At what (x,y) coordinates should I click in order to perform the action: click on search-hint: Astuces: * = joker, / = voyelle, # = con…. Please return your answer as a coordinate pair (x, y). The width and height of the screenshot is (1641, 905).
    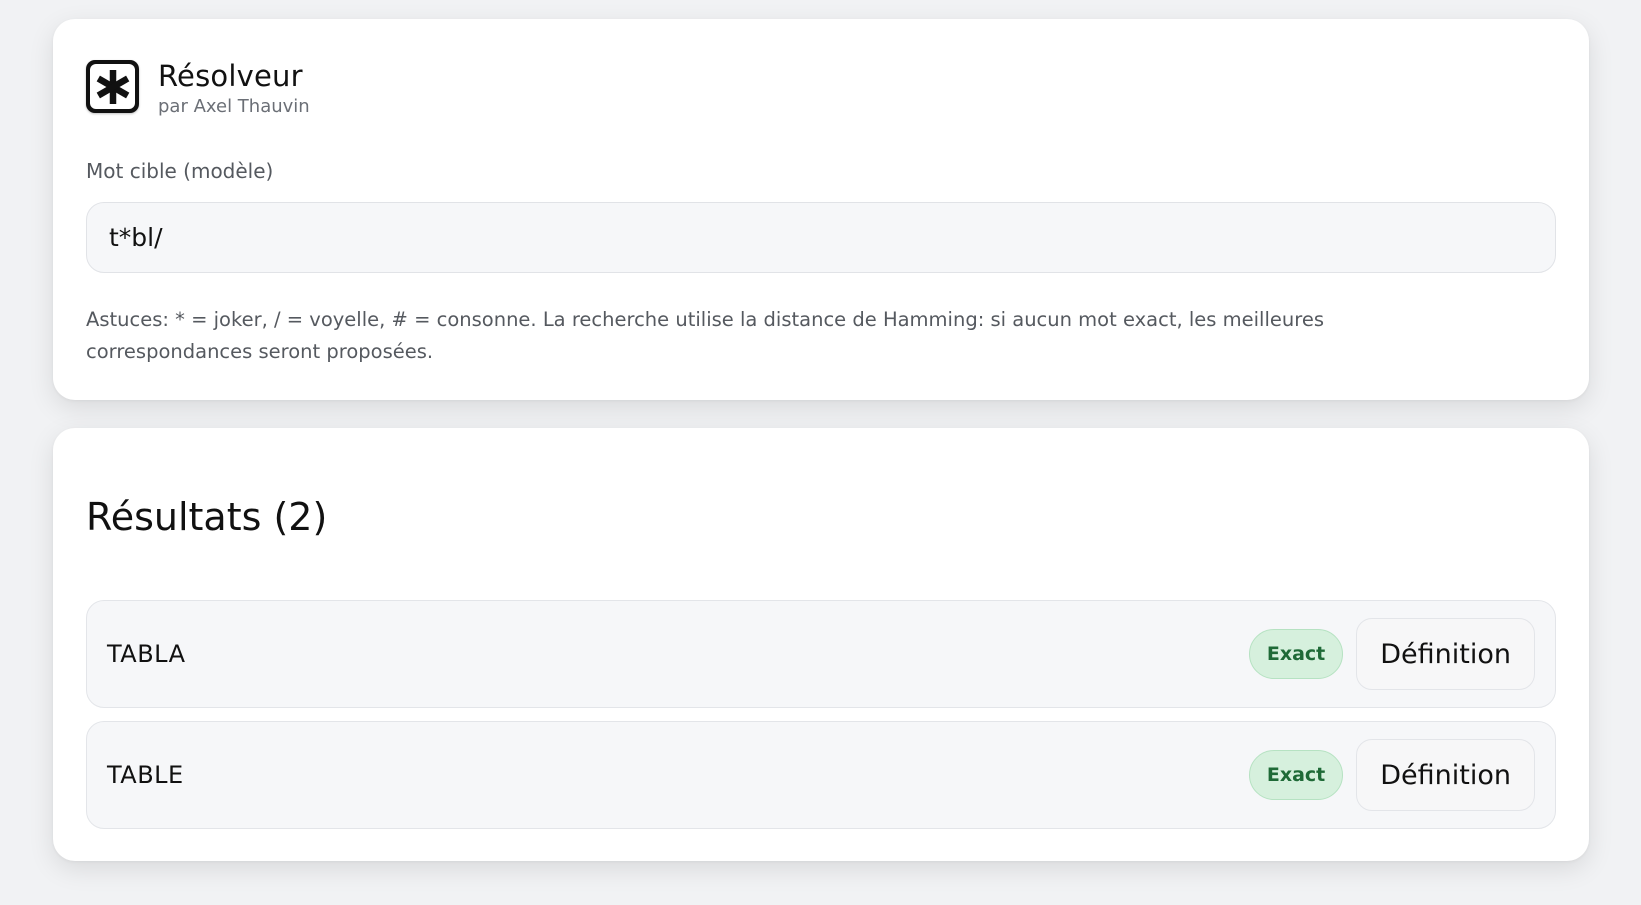
    Looking at the image, I should click on (705, 335).